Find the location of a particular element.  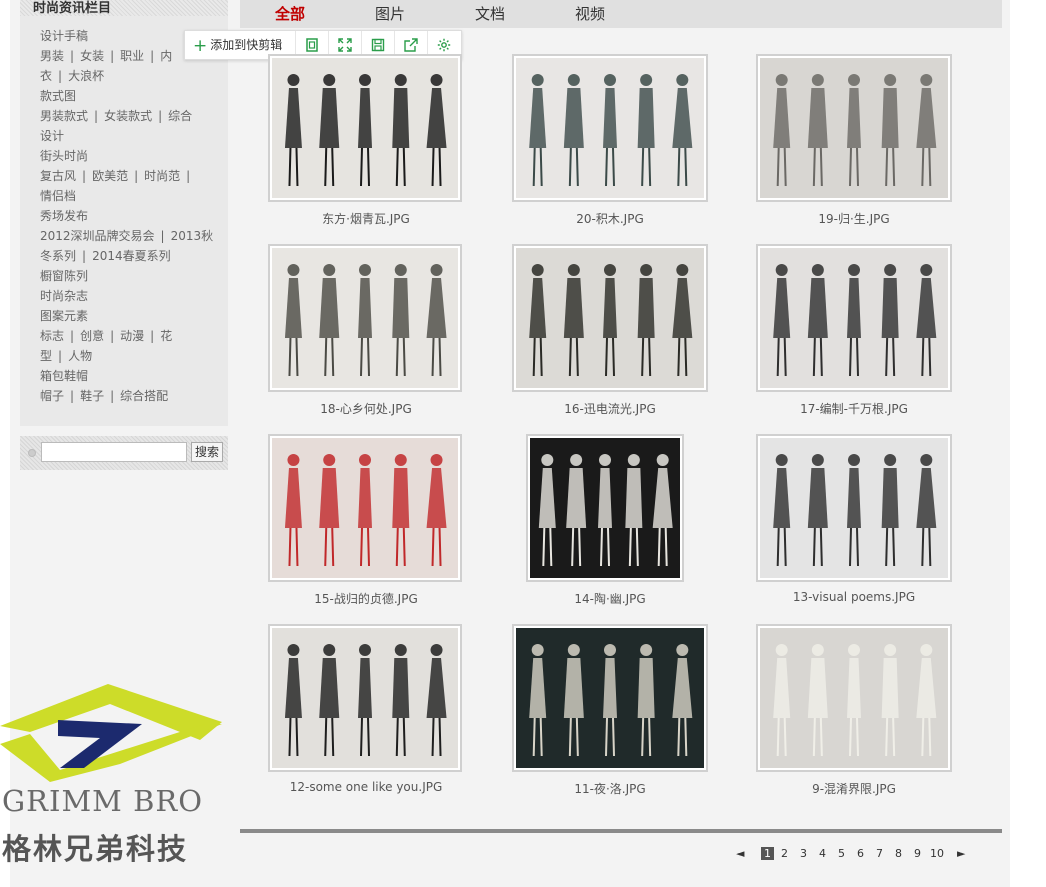

gallery-caption: 14-陶·幽.JPG is located at coordinates (609, 598).